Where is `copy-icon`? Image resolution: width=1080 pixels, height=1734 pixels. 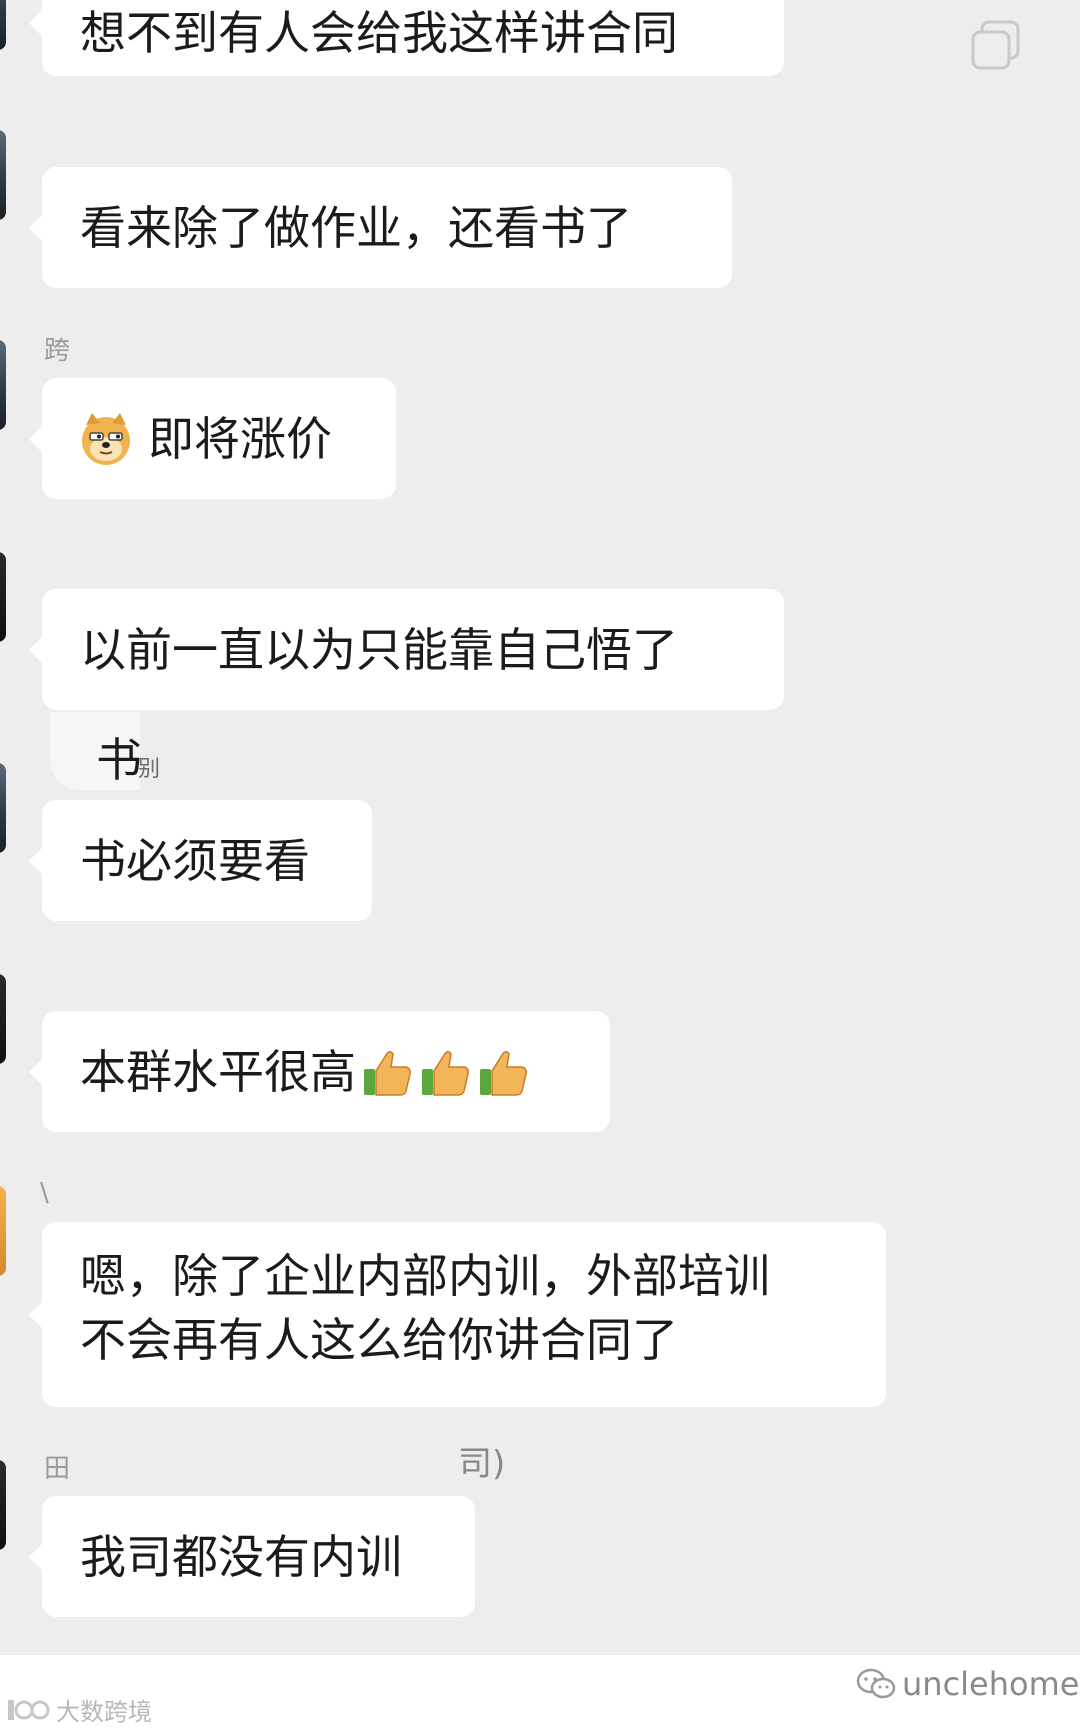
copy-icon is located at coordinates (996, 46).